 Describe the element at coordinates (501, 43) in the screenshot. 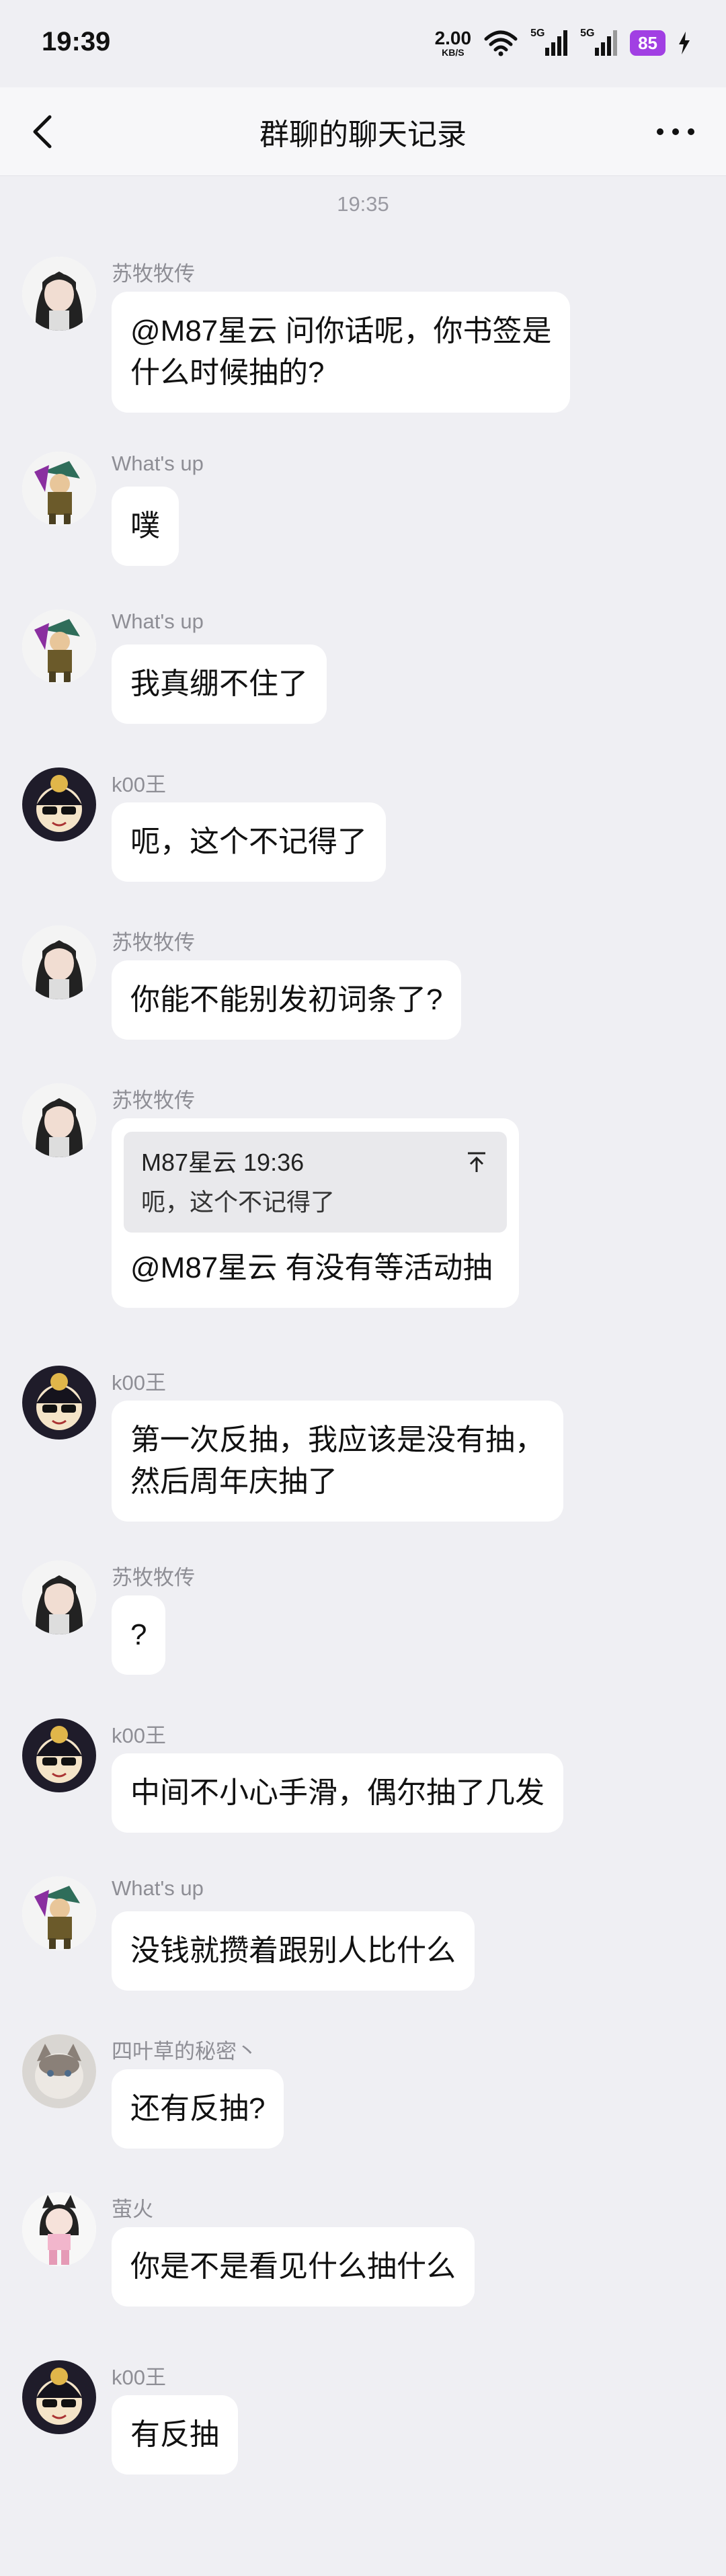

I see `wifi-icon` at that location.